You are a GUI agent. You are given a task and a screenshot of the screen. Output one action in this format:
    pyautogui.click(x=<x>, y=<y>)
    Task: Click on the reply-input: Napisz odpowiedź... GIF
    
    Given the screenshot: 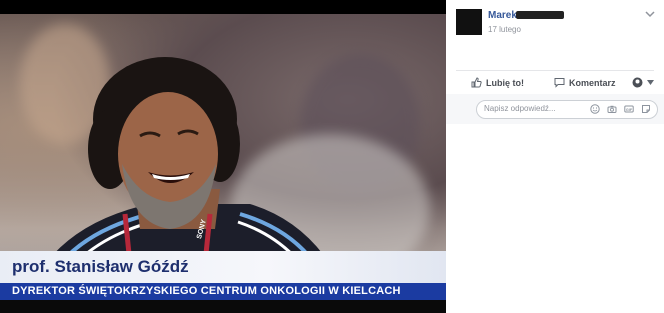 What is the action you would take?
    pyautogui.click(x=567, y=109)
    